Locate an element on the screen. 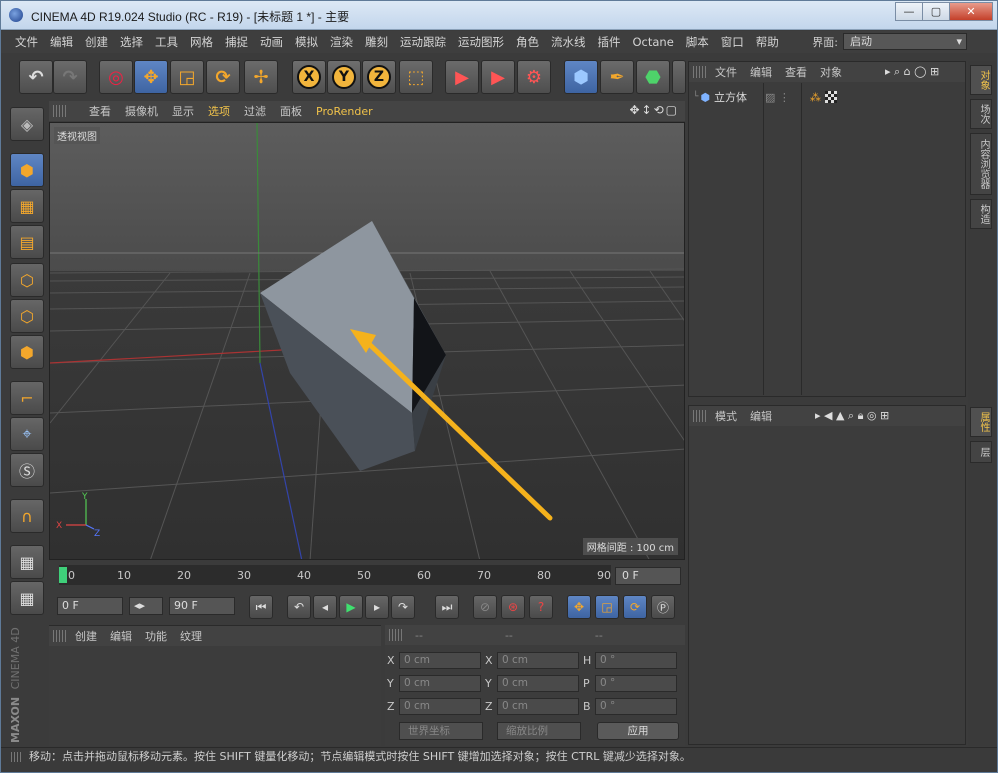  frame-stepper: ◂▸ is located at coordinates (146, 606).